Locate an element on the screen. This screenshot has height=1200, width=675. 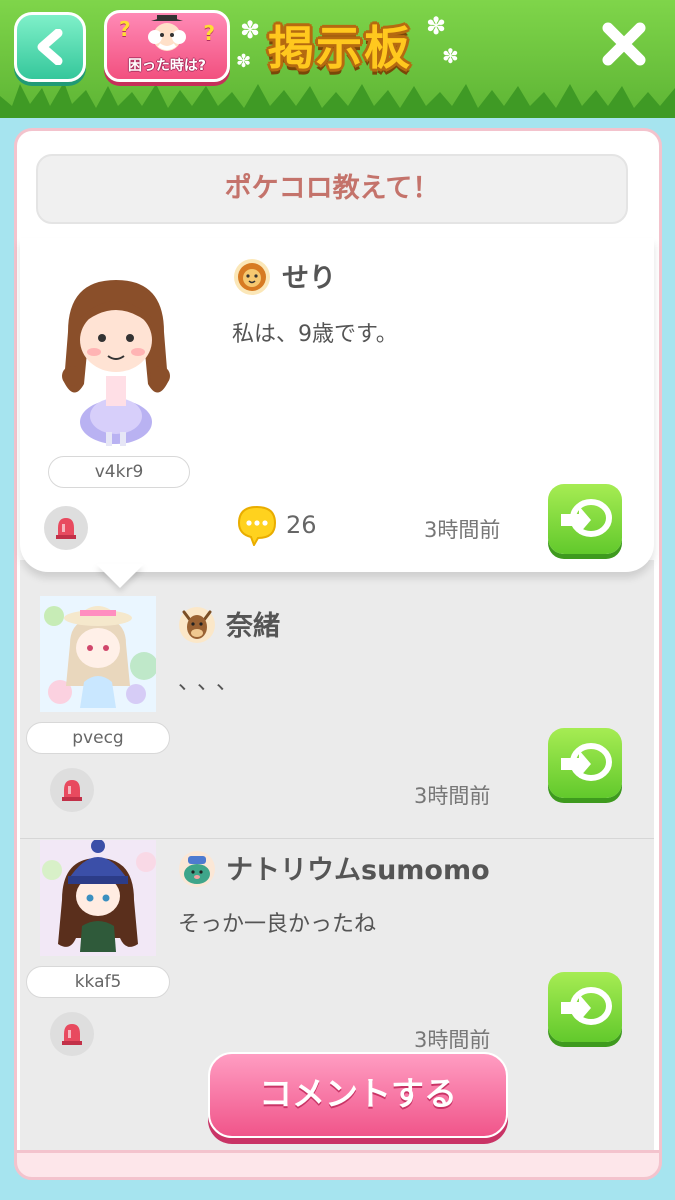
back-button is located at coordinates (50, 47).